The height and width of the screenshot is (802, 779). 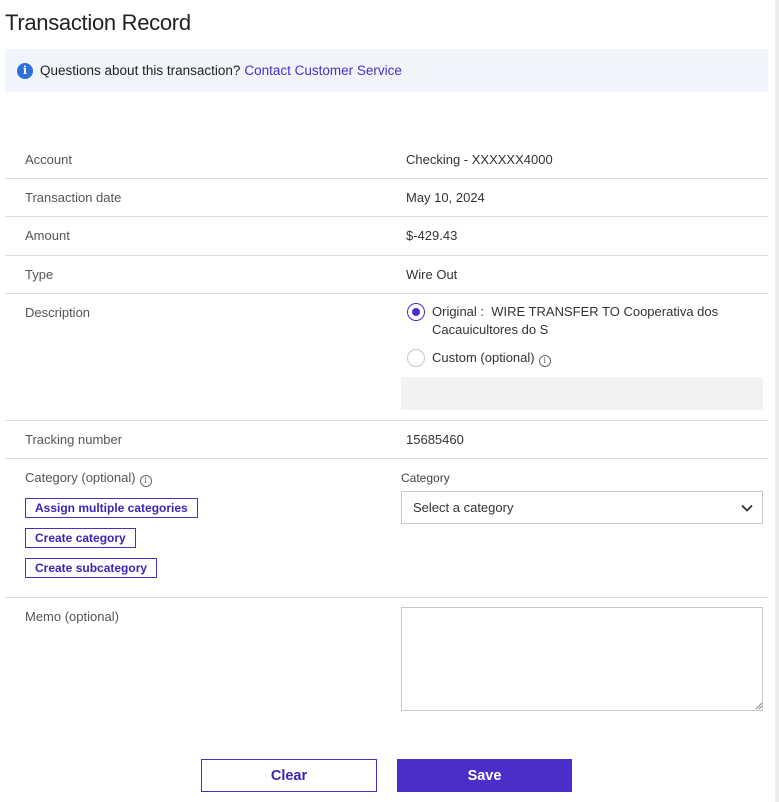 What do you see at coordinates (47, 235) in the screenshot?
I see `amount-label: Amount` at bounding box center [47, 235].